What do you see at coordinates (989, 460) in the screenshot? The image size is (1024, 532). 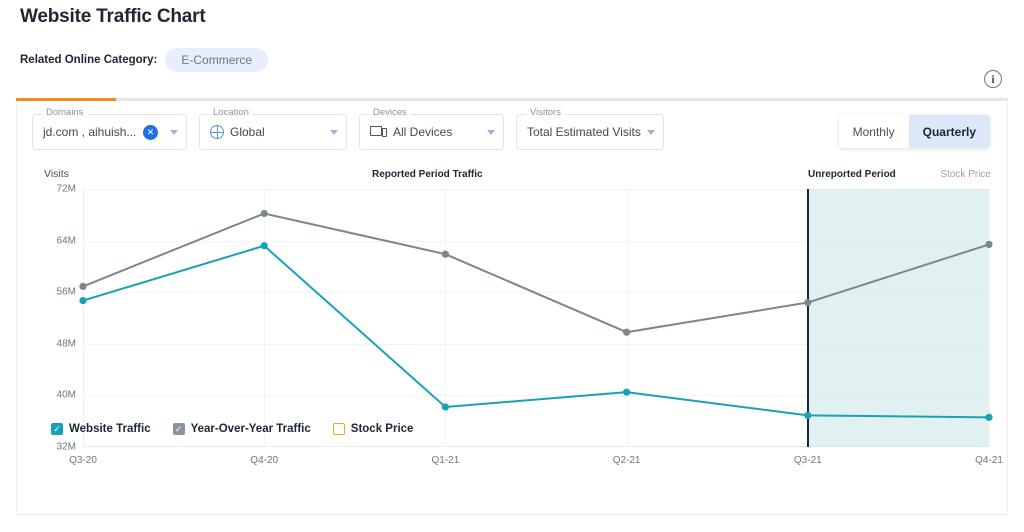 I see `x-axis-tick-label: Q4-21` at bounding box center [989, 460].